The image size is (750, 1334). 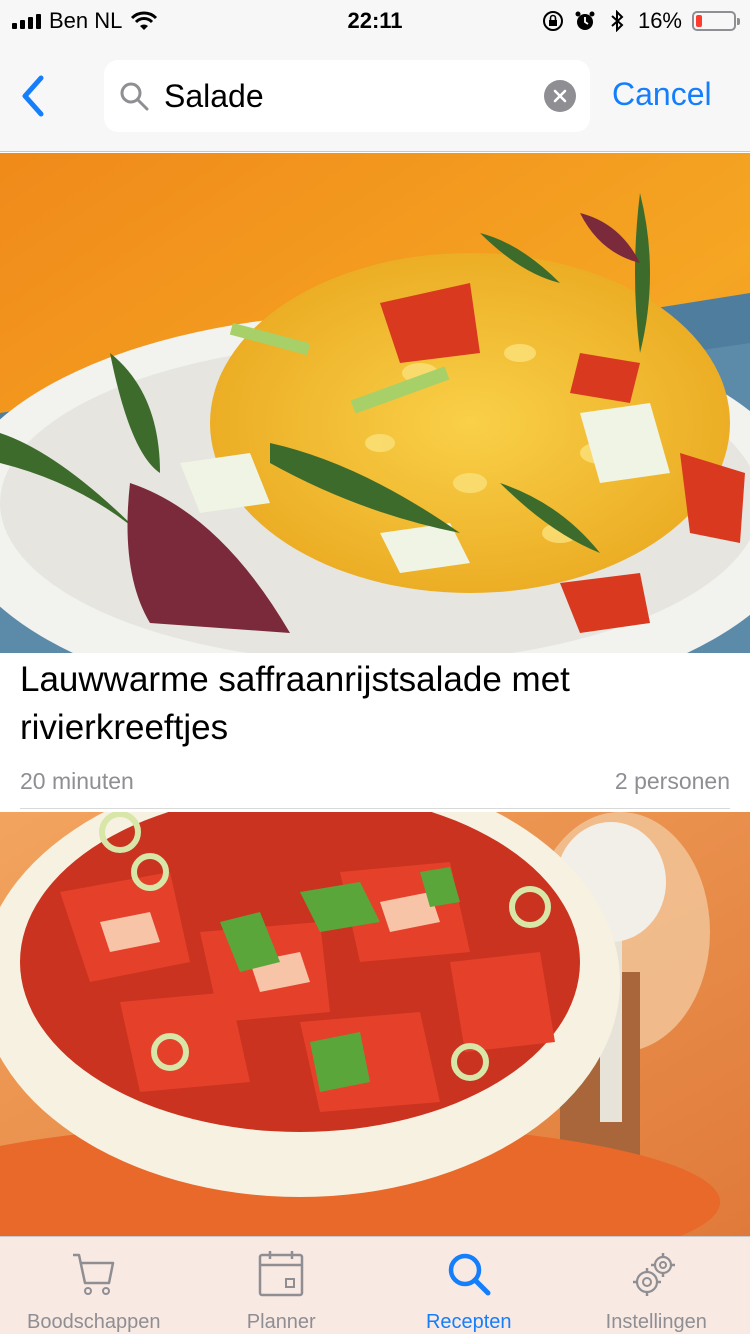 I want to click on gear-icon, so click(x=654, y=1274).